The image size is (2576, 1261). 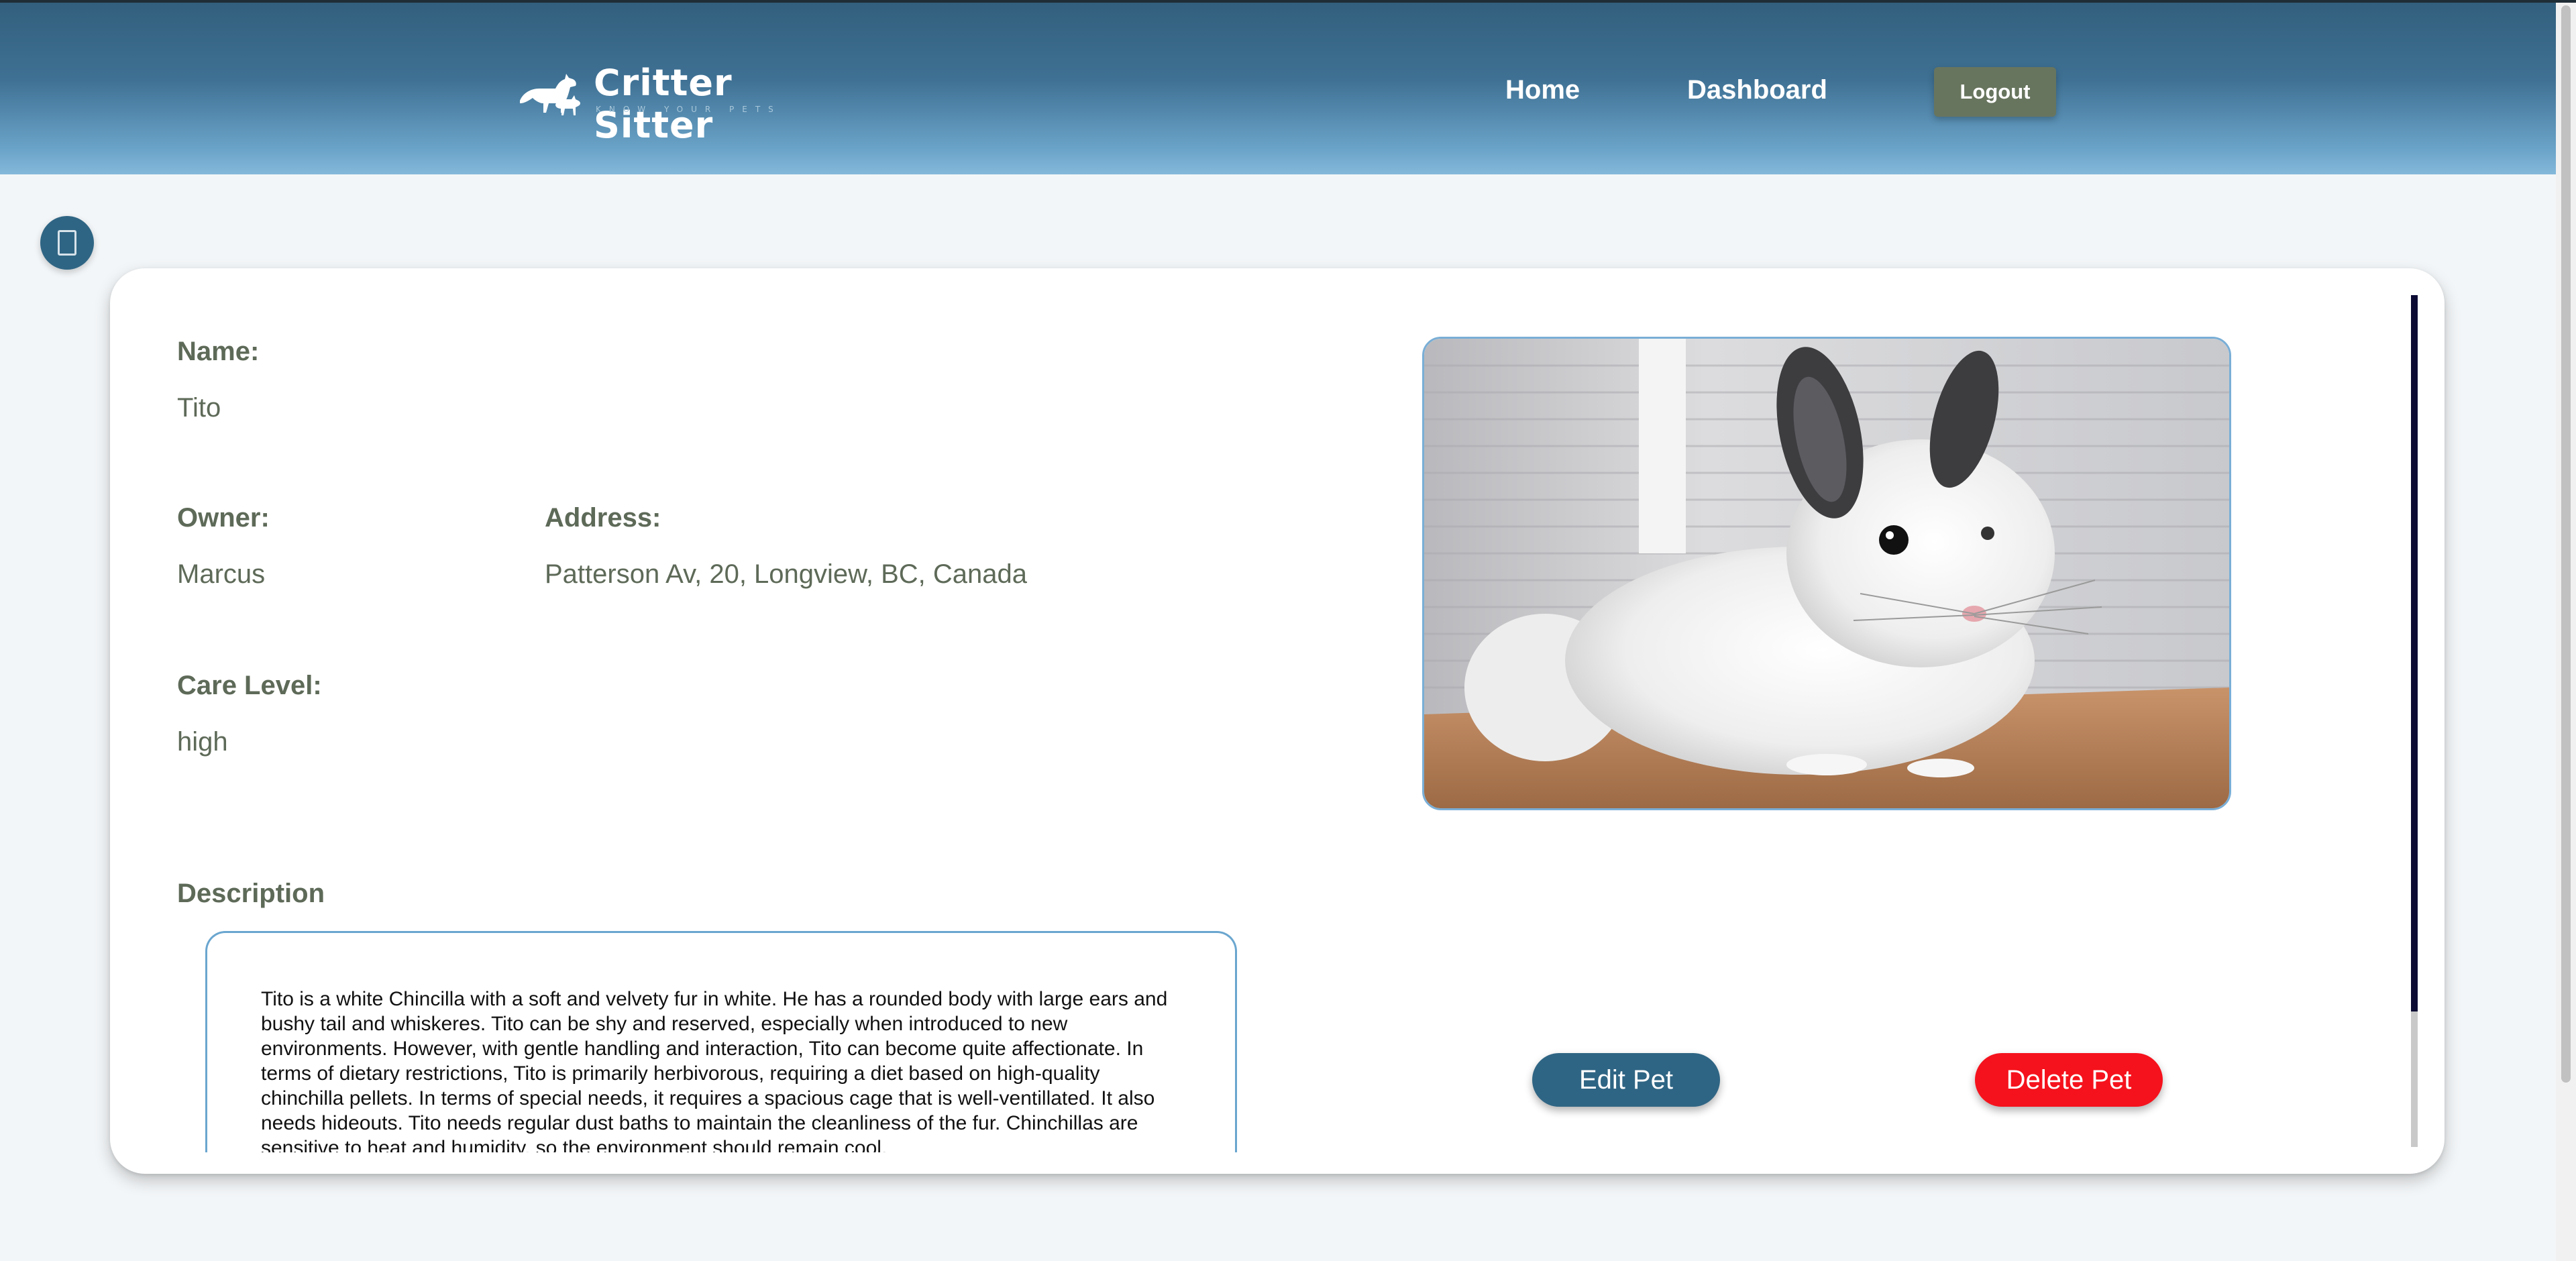 I want to click on brand-name: Critter Sitter, so click(x=663, y=104).